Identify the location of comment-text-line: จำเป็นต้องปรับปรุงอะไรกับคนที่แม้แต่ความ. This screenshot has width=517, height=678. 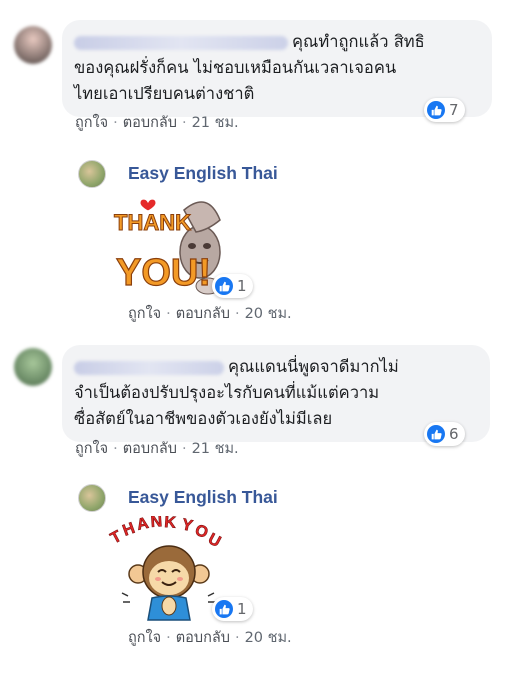
(227, 392).